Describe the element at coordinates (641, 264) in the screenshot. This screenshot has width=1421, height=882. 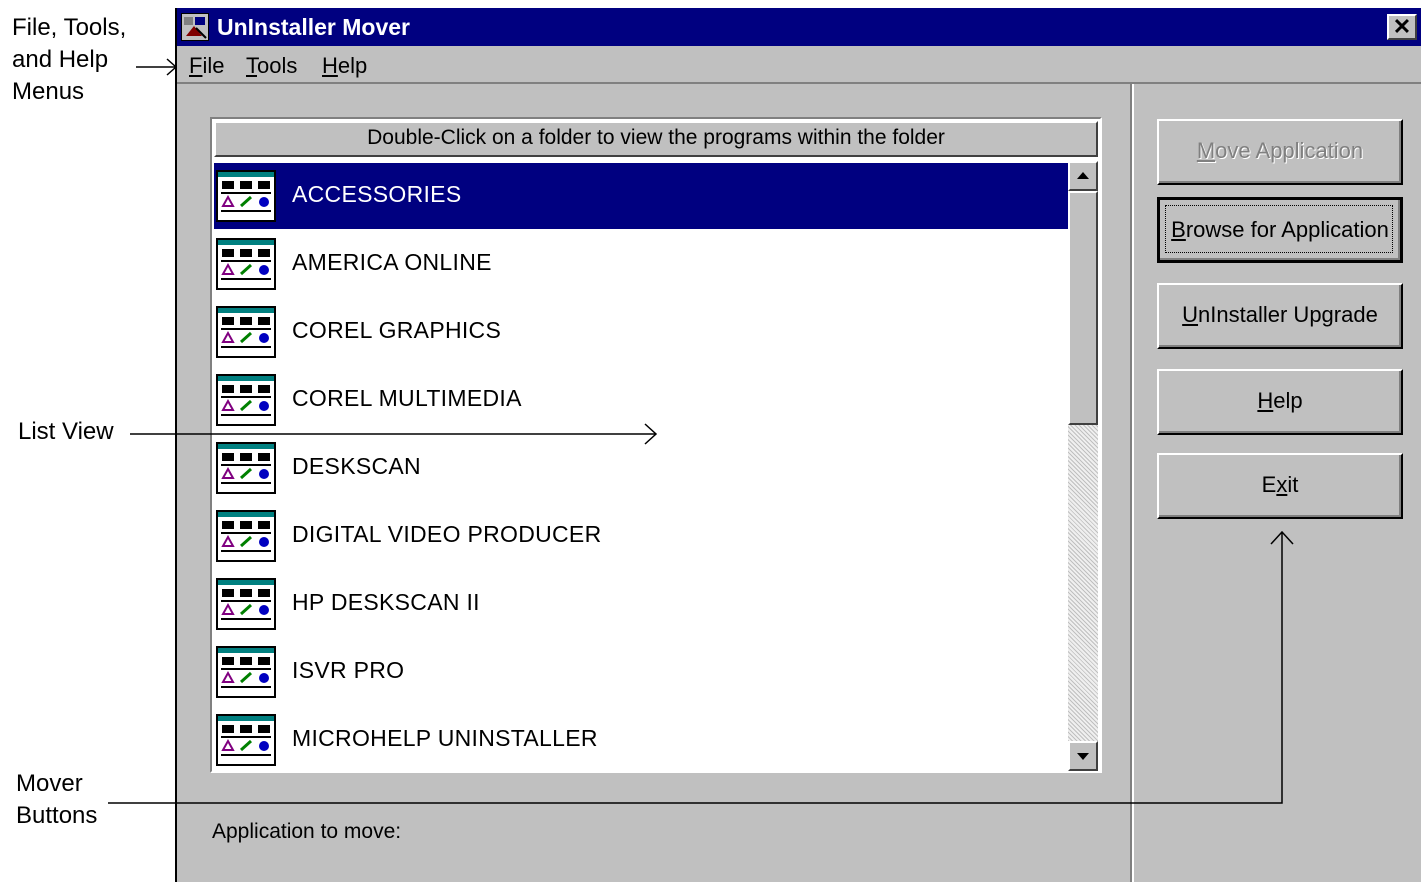
I see `list-item: AMERICA ONLINE` at that location.